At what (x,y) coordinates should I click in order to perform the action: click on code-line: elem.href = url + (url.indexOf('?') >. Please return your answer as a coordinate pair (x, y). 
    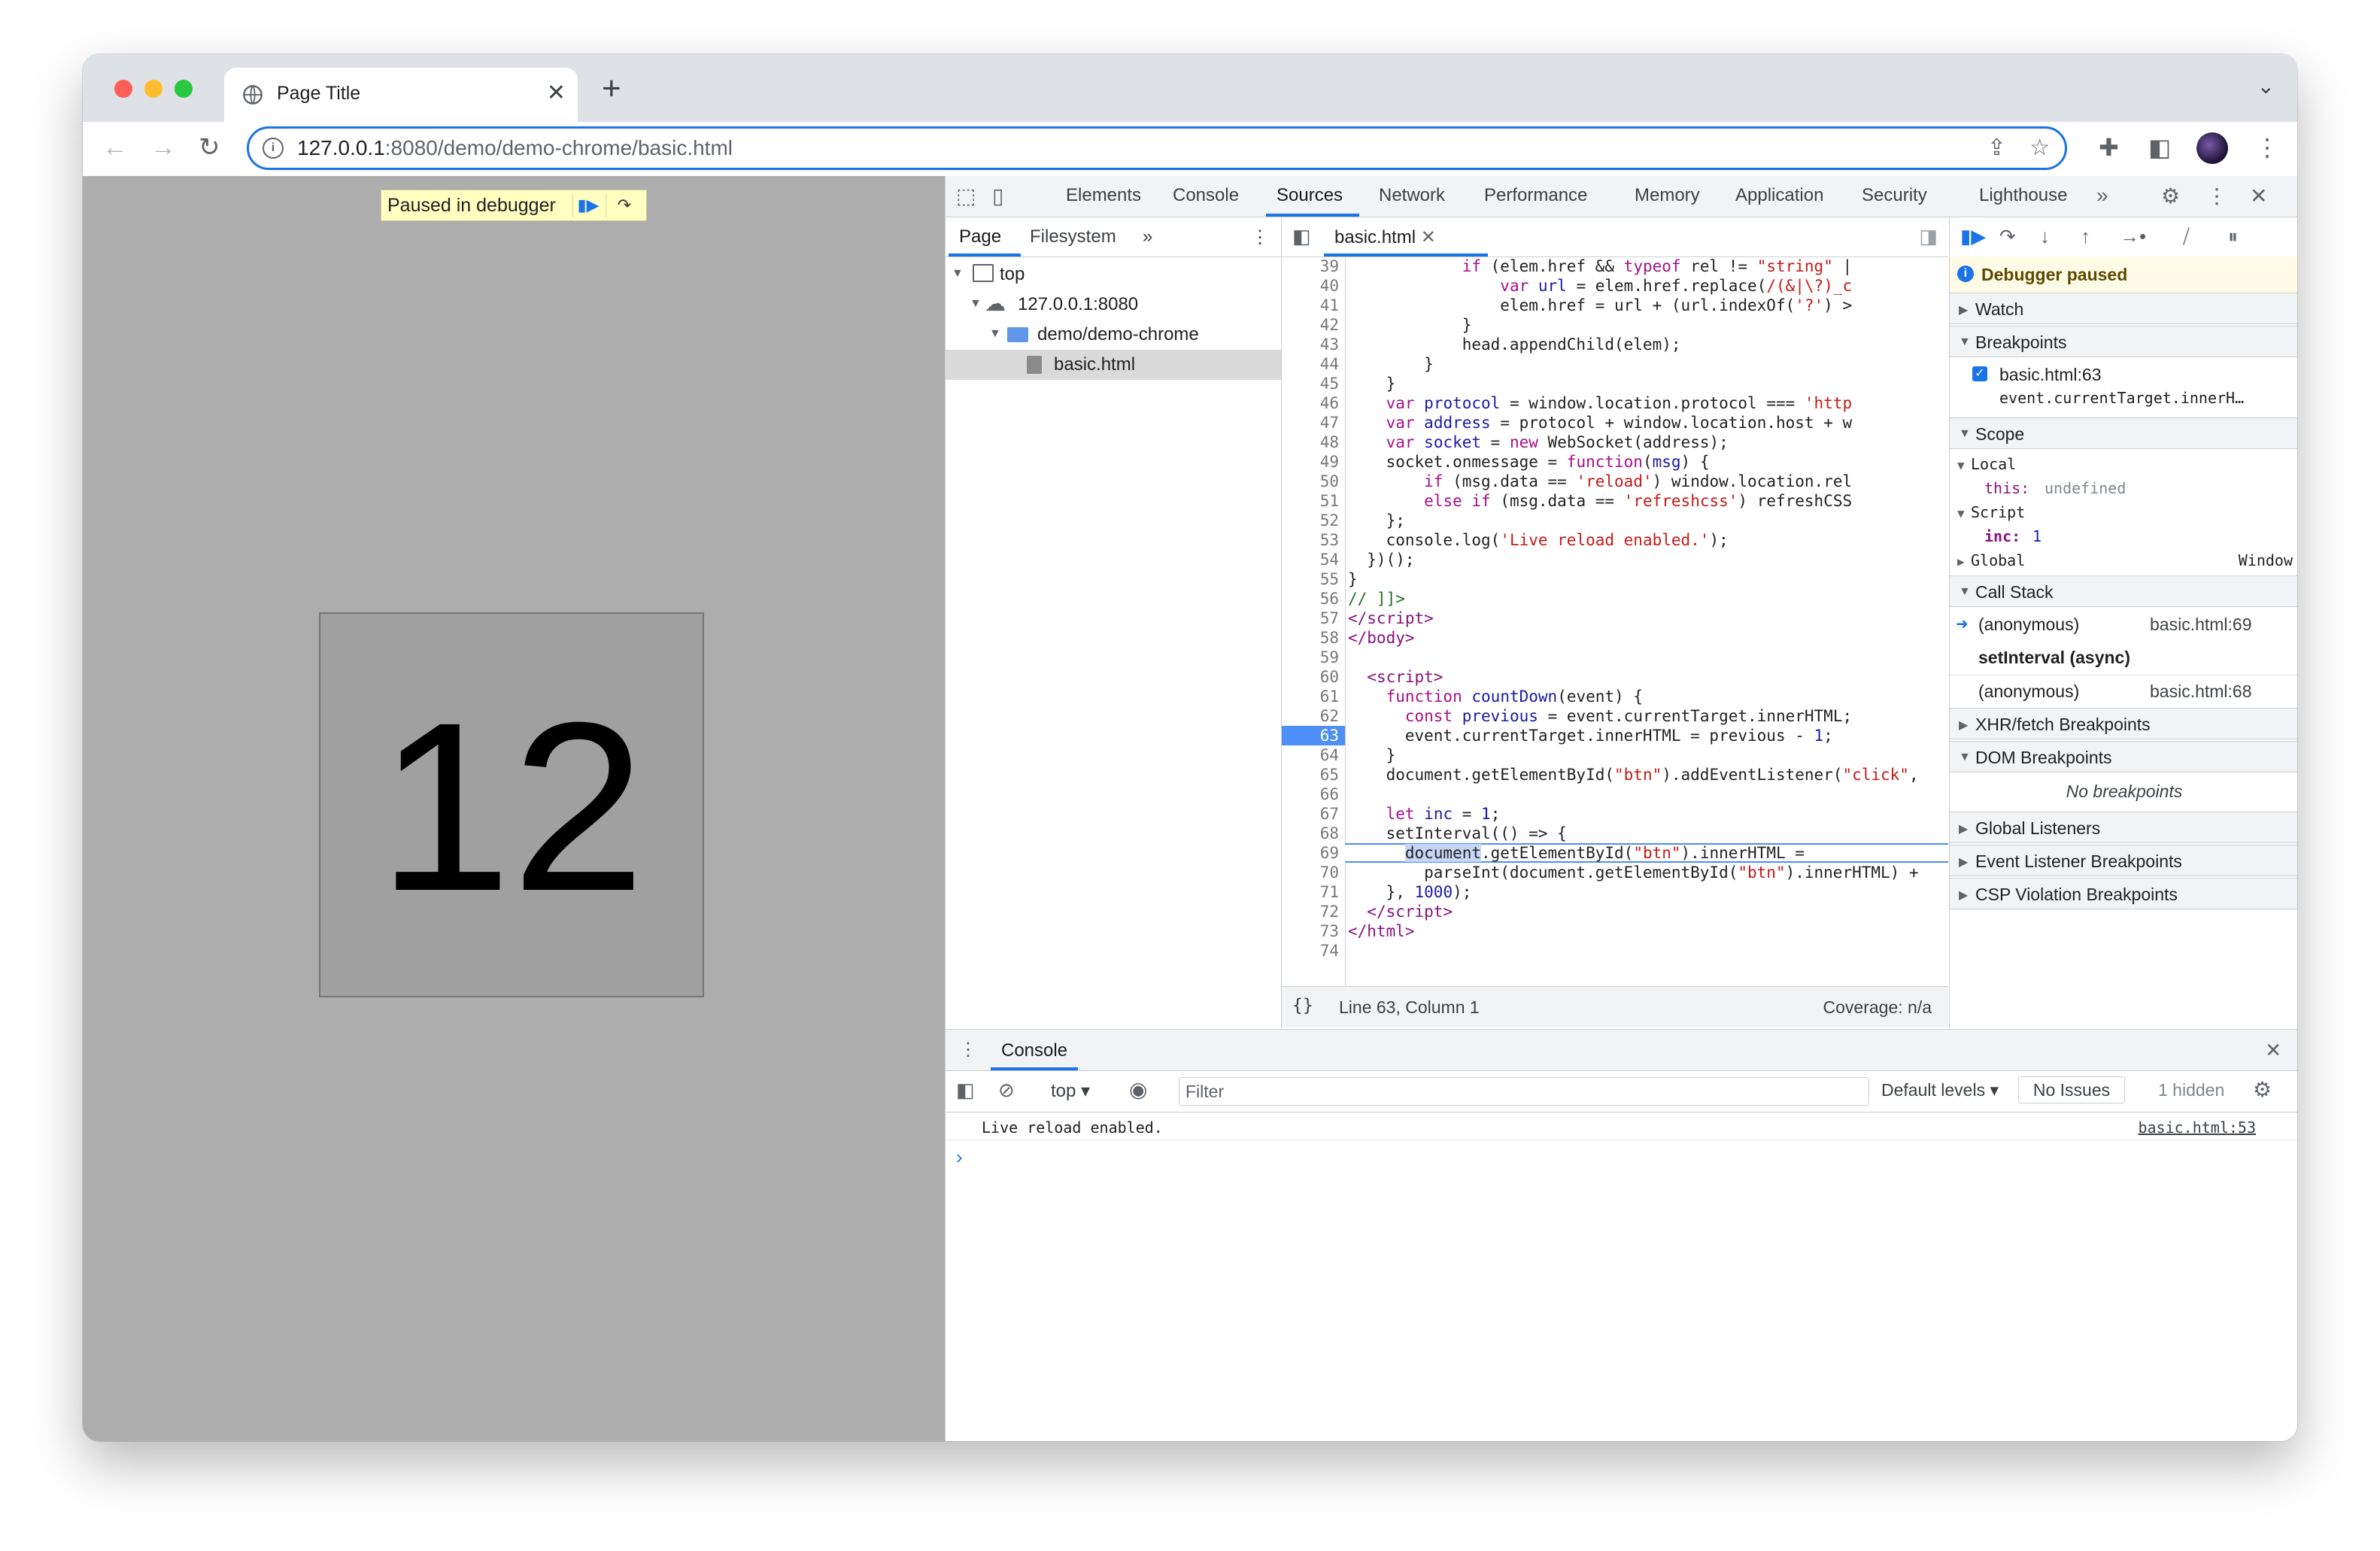
    Looking at the image, I should click on (1600, 306).